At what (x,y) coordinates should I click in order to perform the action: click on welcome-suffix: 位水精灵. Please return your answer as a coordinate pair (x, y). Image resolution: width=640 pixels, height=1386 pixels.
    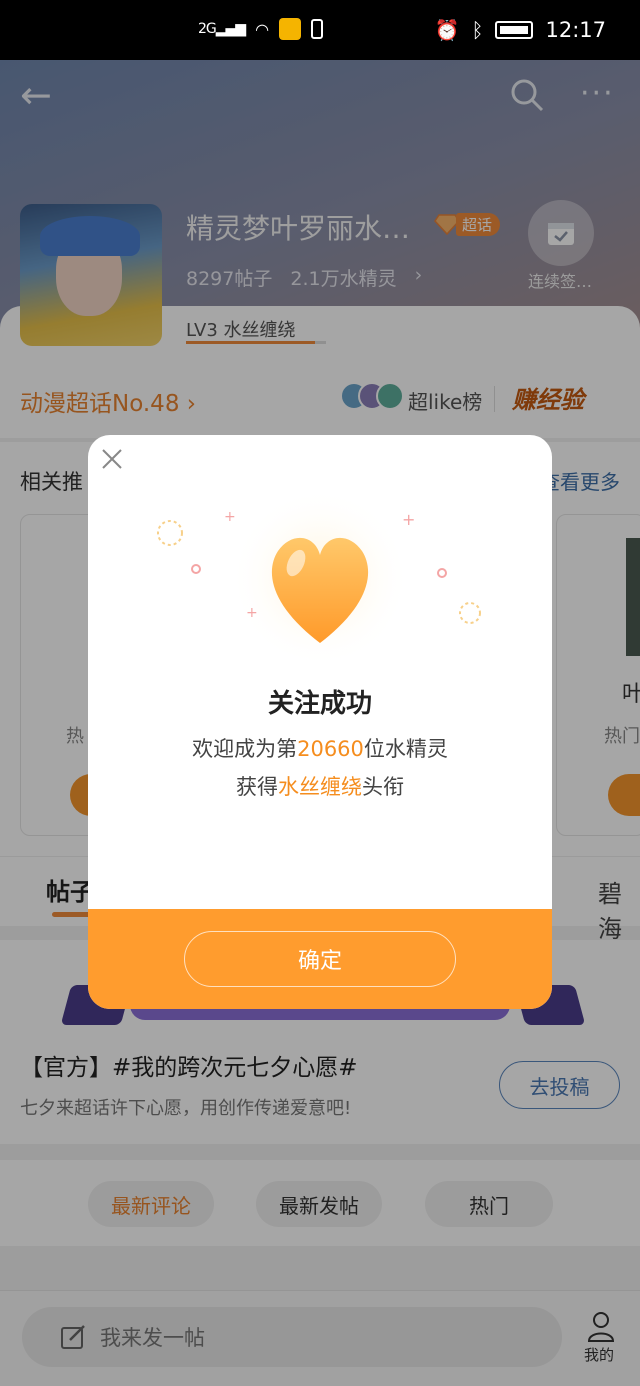
    Looking at the image, I should click on (405, 749).